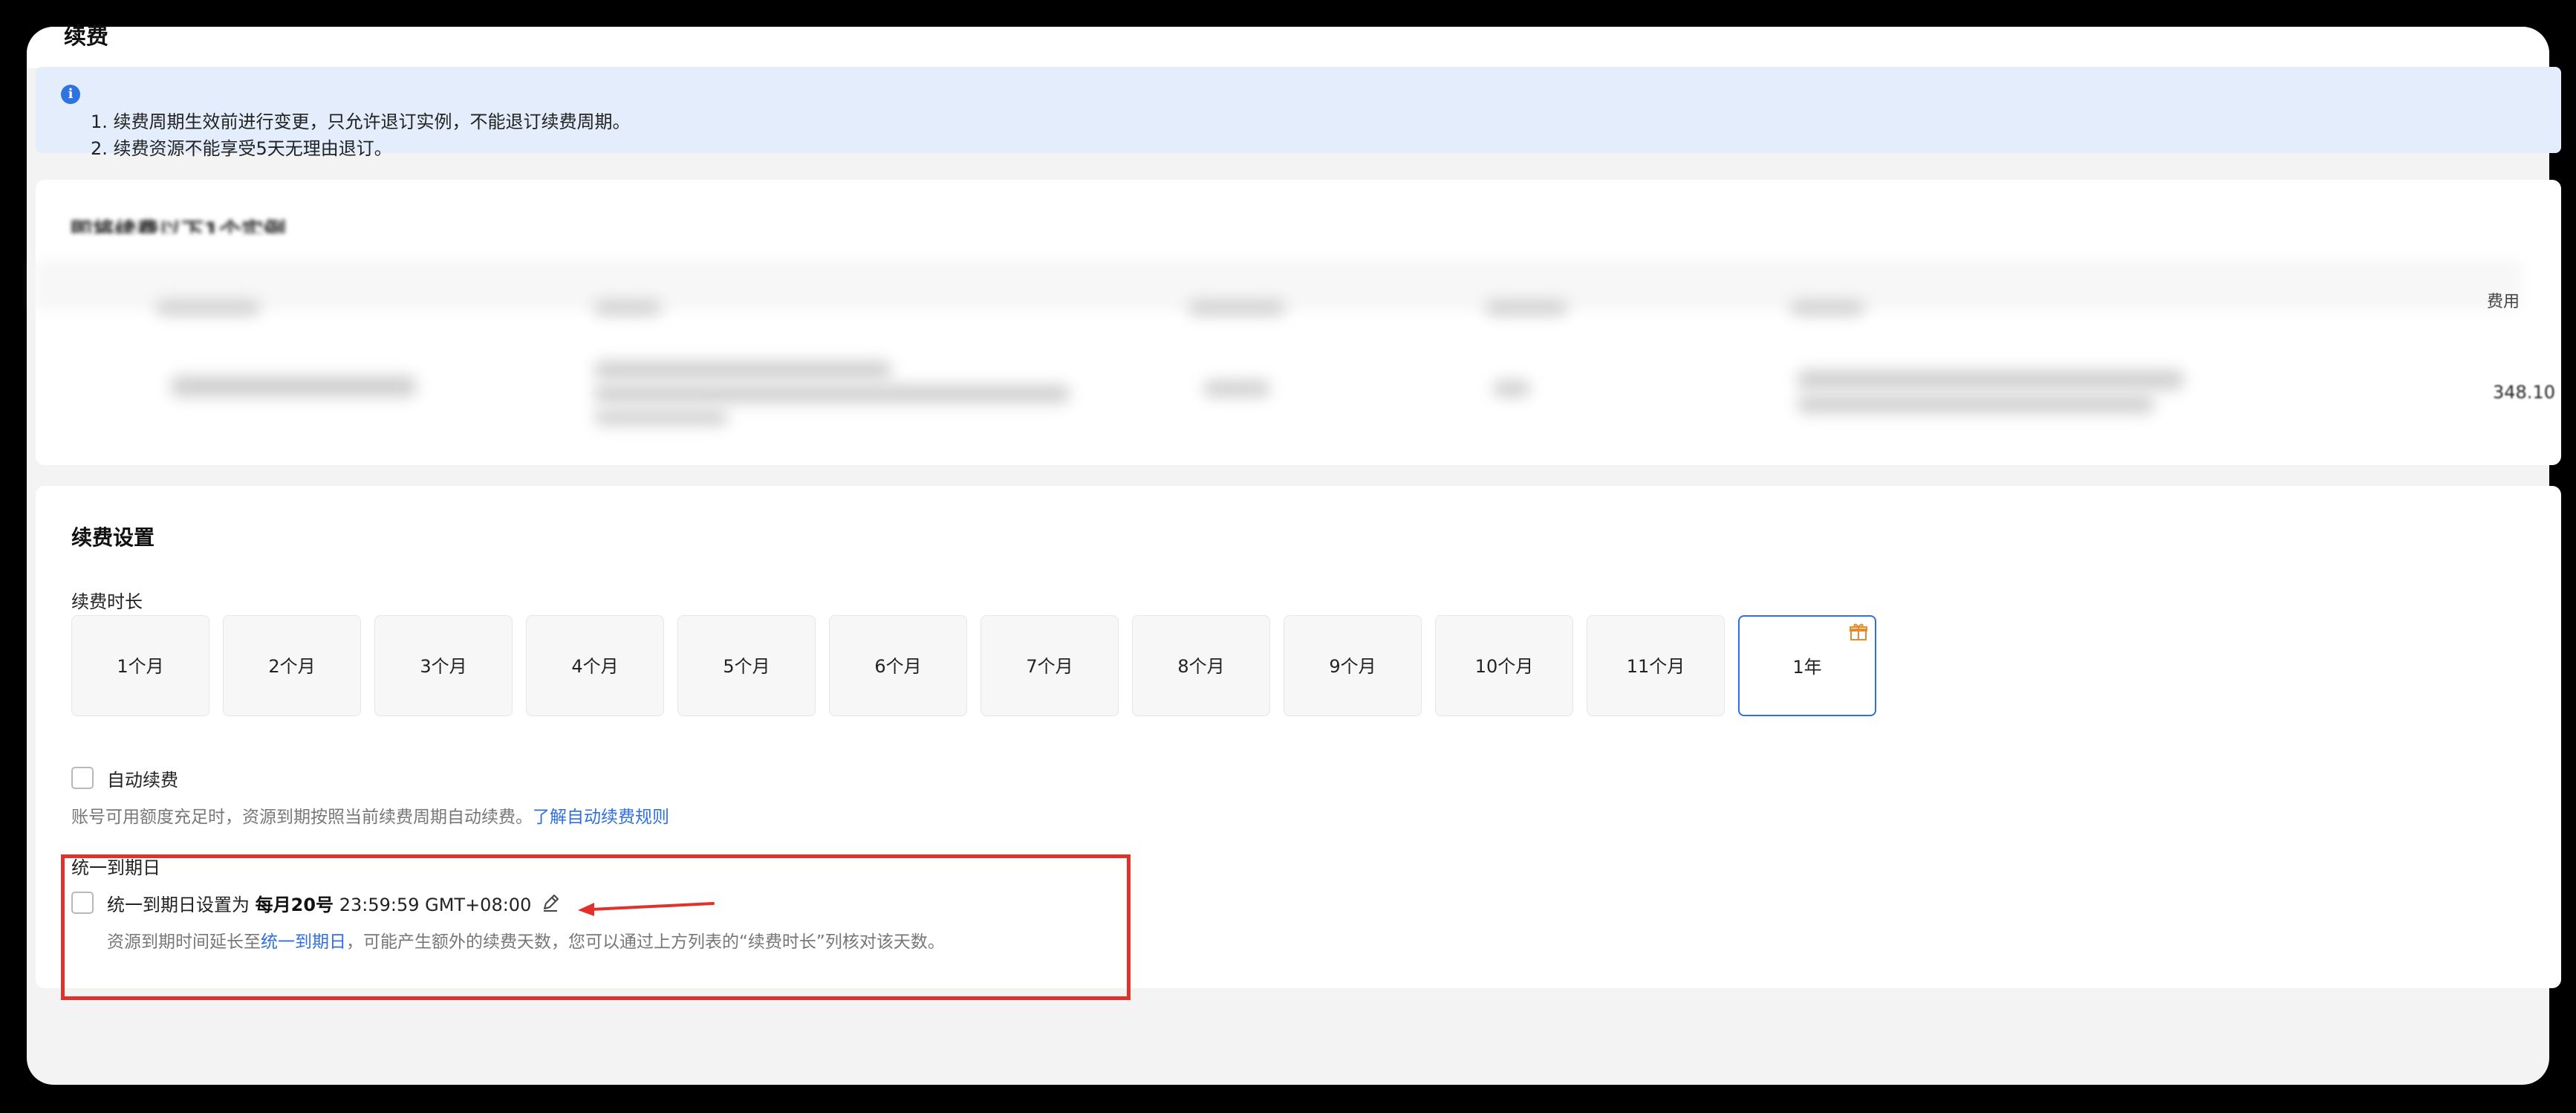  What do you see at coordinates (595, 665) in the screenshot?
I see `duration-option-4-months: 4个月` at bounding box center [595, 665].